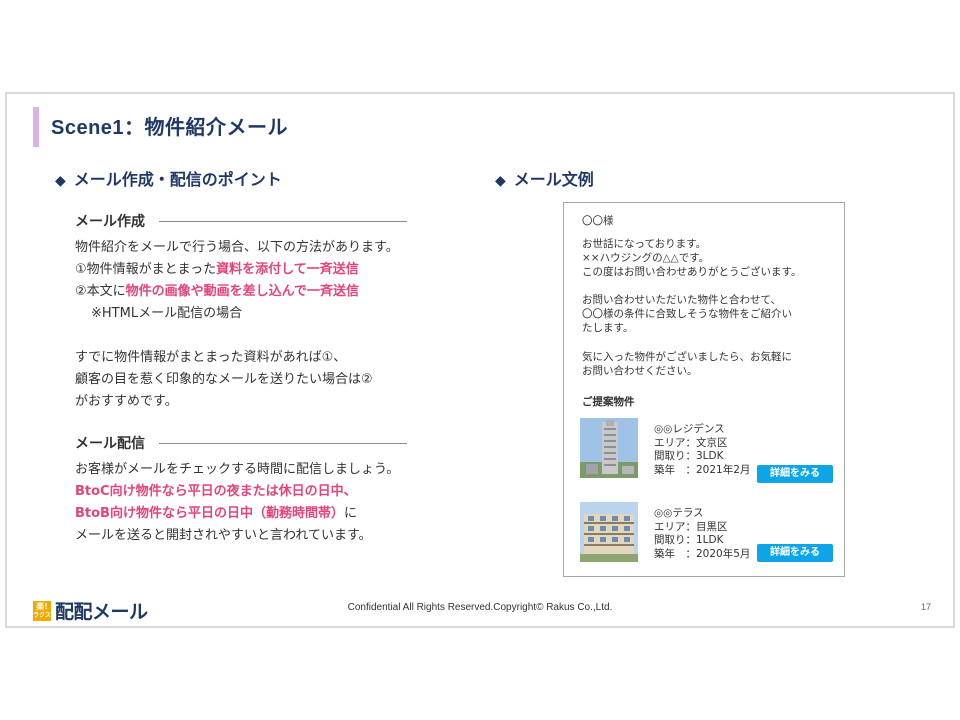 This screenshot has height=720, width=960. I want to click on property-2-info: ◎◎テラス エリア：目黒区 間取り：1LDK 築年 ：2020年5月, so click(702, 533).